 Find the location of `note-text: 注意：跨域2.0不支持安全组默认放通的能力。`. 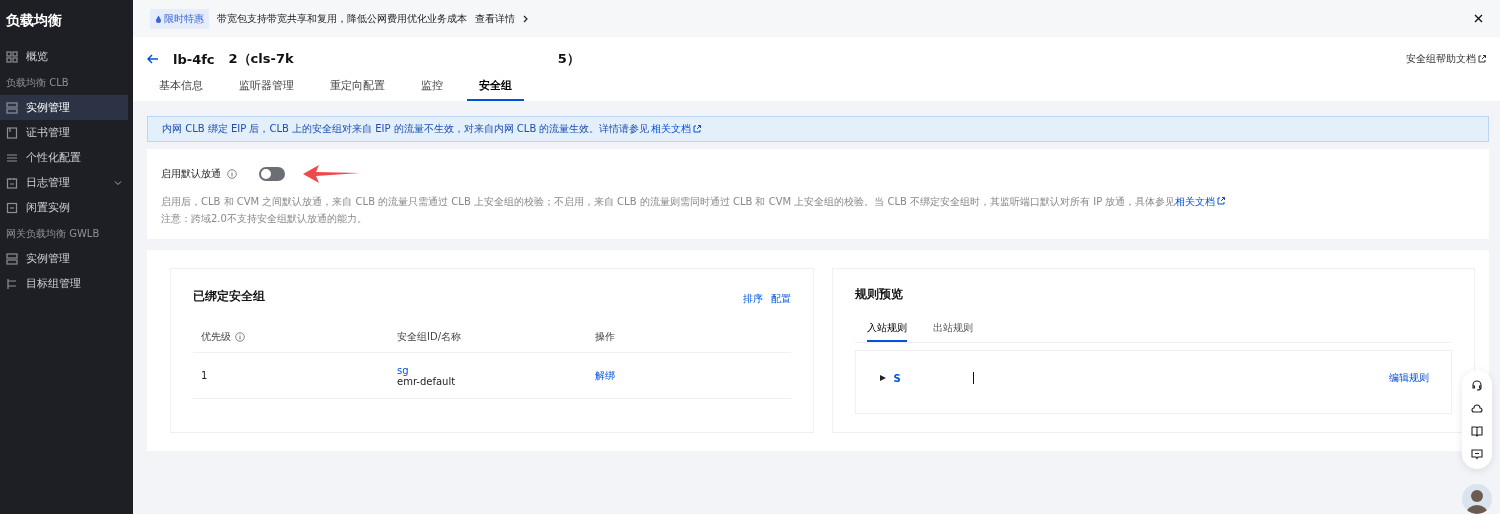

note-text: 注意：跨域2.0不支持安全组默认放通的能力。 is located at coordinates (264, 219).